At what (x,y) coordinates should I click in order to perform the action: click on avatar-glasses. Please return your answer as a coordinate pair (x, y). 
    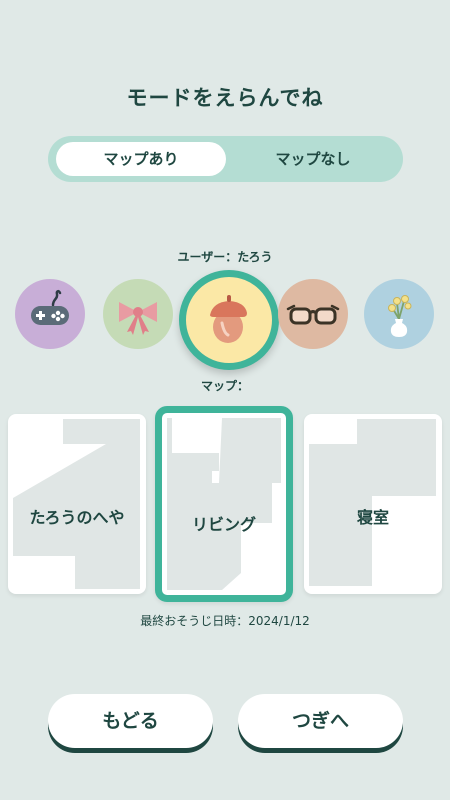
    Looking at the image, I should click on (313, 314).